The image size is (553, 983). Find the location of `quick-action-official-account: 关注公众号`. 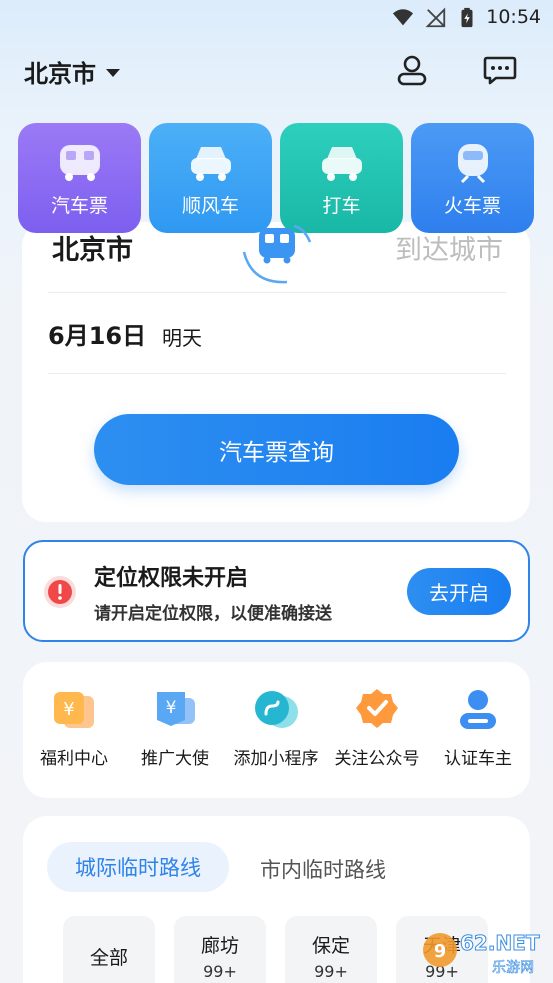

quick-action-official-account: 关注公众号 is located at coordinates (377, 727).